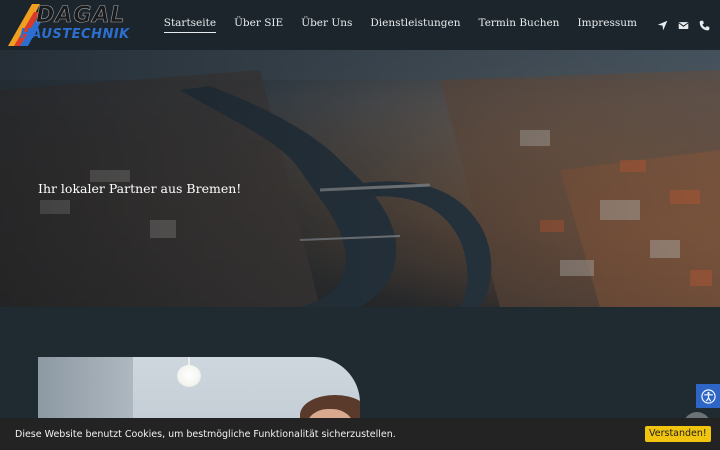 This screenshot has height=450, width=720. I want to click on nav-icon-group, so click(678, 25).